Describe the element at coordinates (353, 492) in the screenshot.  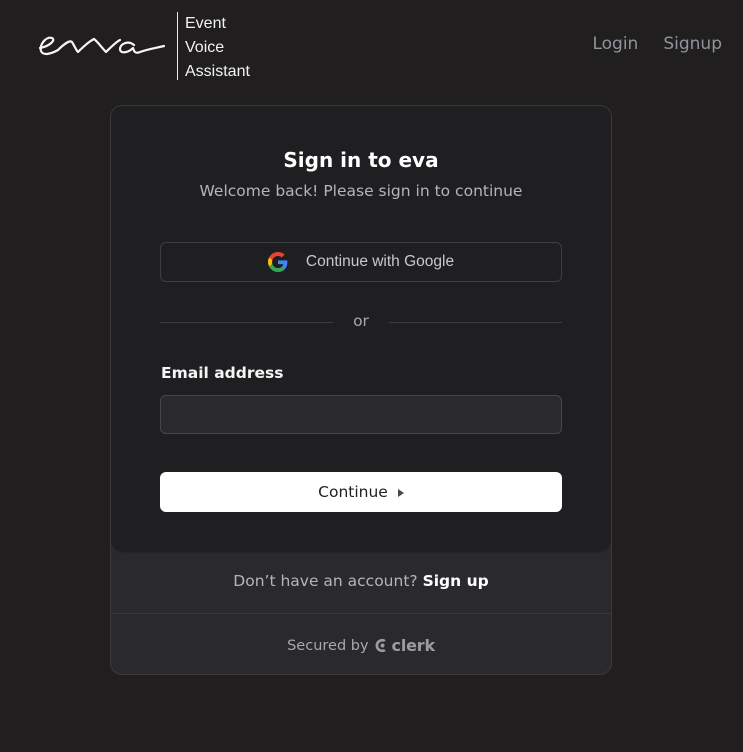
I see `continue-button-label: Continue` at that location.